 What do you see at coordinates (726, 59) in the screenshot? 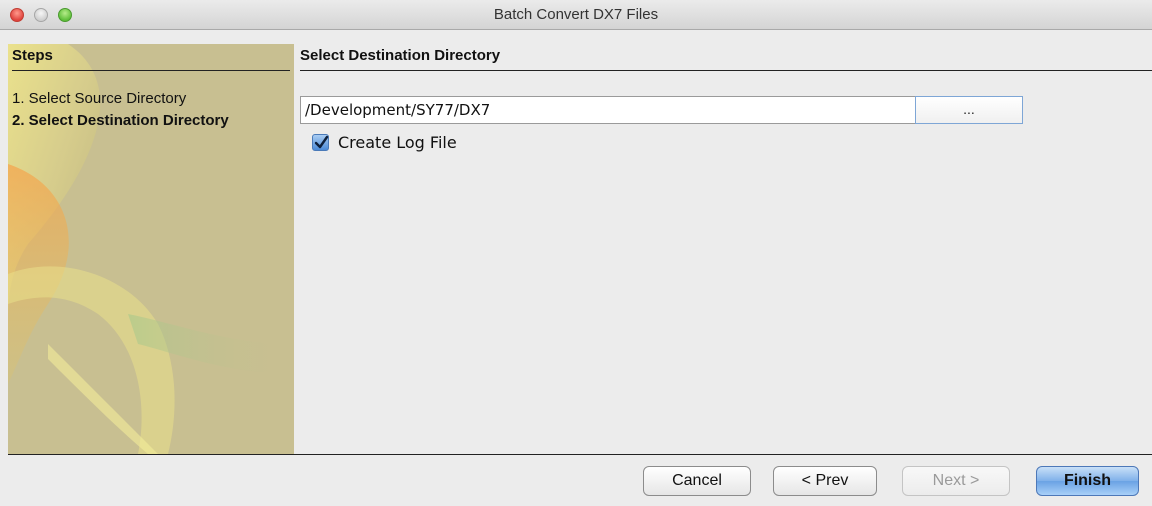
I see `page-title: Select Destination Directory` at bounding box center [726, 59].